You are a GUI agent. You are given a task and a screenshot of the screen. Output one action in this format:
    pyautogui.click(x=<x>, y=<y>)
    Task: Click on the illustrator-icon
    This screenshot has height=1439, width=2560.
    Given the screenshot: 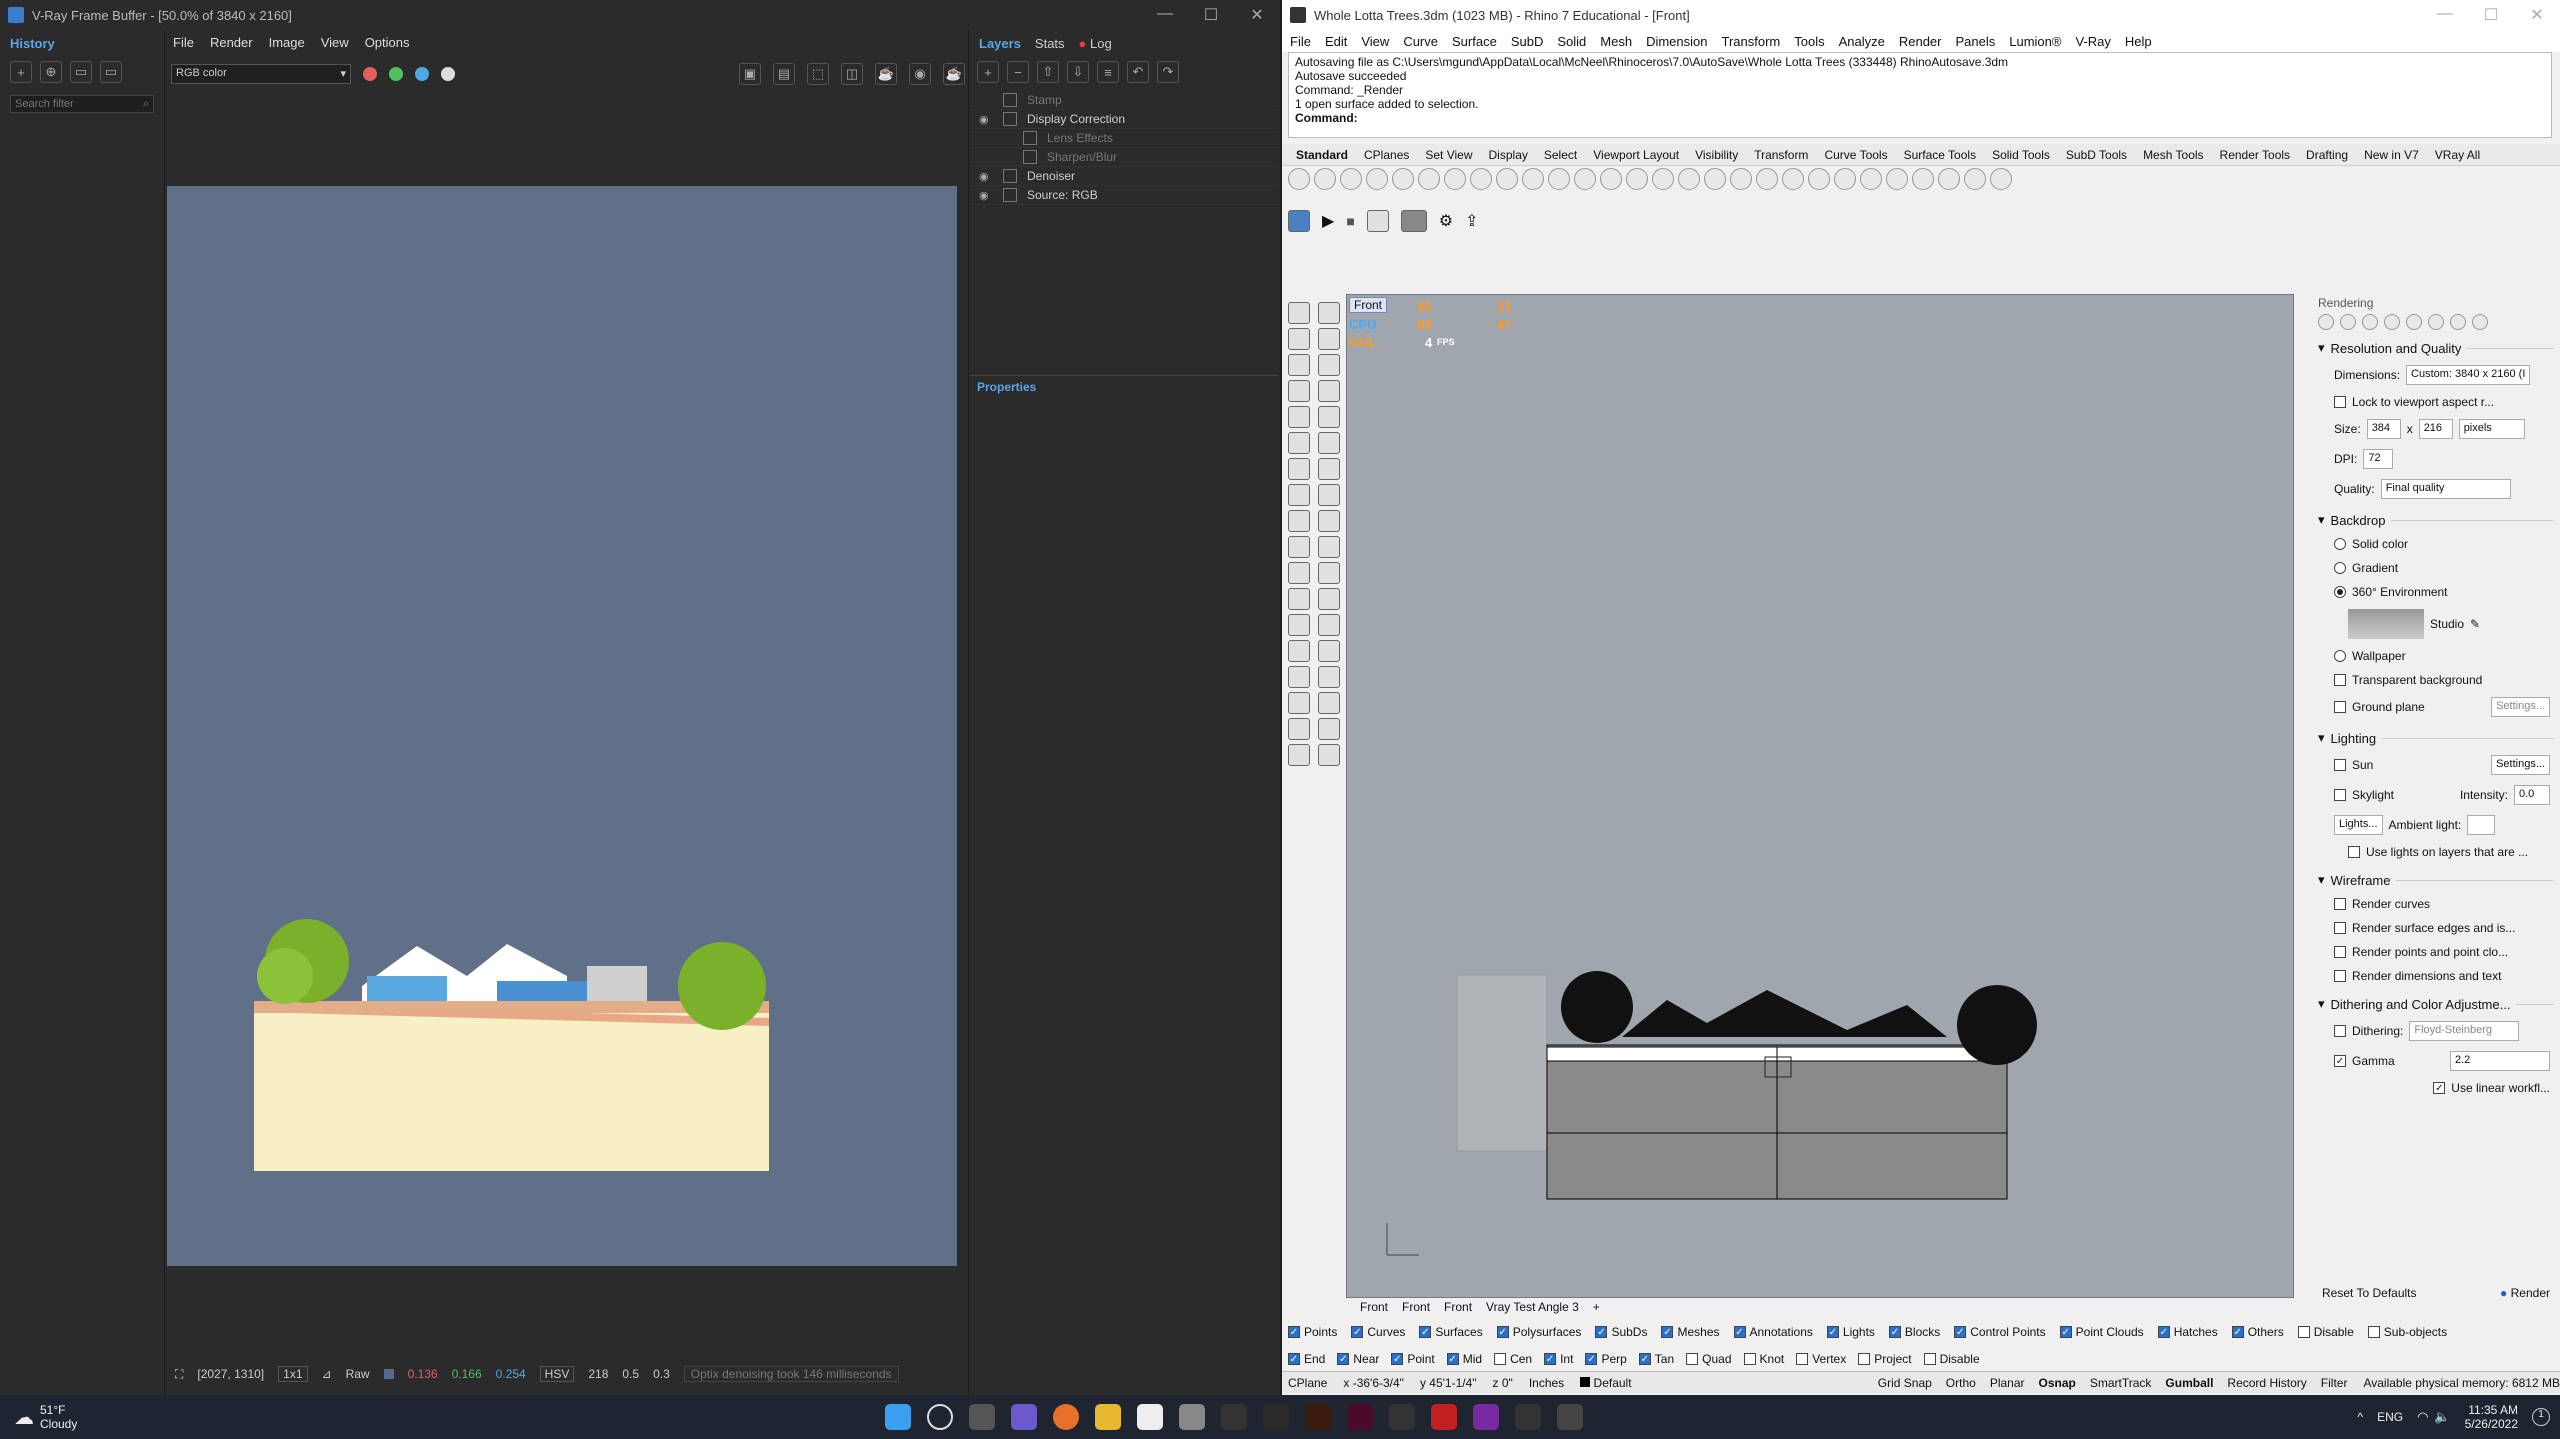 What is the action you would take?
    pyautogui.click(x=1318, y=1417)
    